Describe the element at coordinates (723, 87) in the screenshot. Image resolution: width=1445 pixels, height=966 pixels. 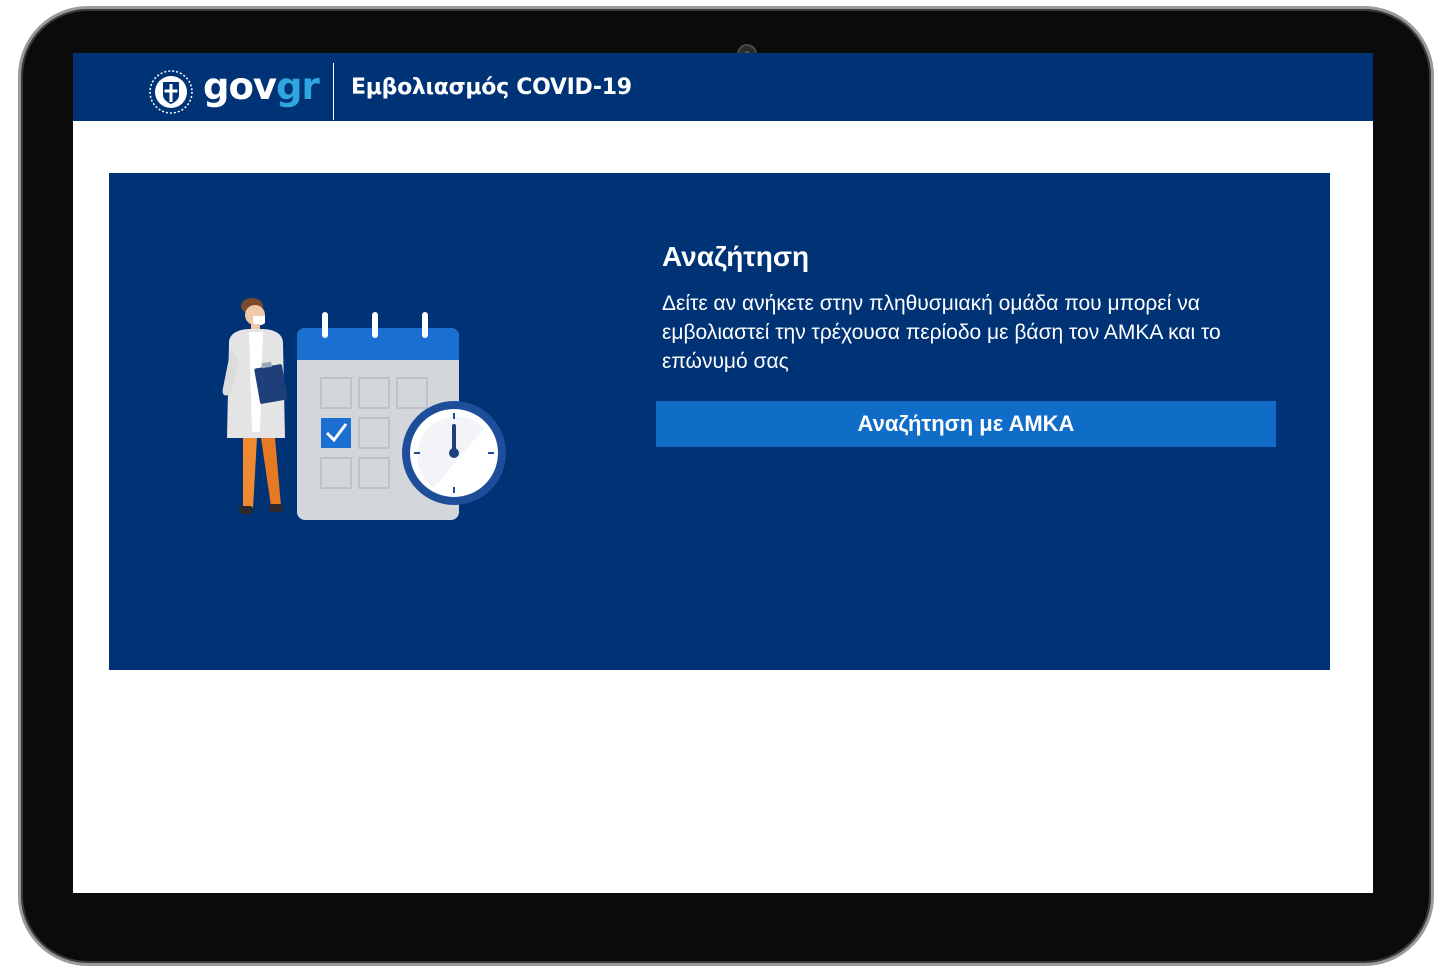
I see `header-bar: govgr Εμβολιασμός COVID-19` at that location.